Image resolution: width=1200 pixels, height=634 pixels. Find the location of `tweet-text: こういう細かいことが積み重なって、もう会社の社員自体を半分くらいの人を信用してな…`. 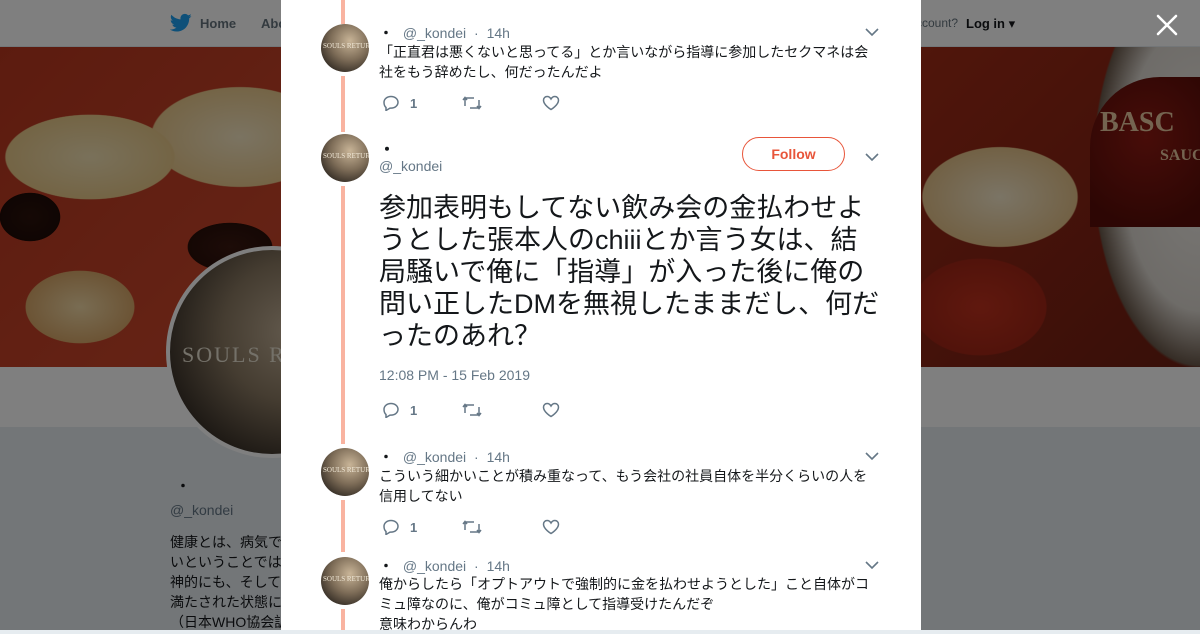

tweet-text: こういう細かいことが積み重なって、もう会社の社員自体を半分くらいの人を信用してな… is located at coordinates (623, 486).